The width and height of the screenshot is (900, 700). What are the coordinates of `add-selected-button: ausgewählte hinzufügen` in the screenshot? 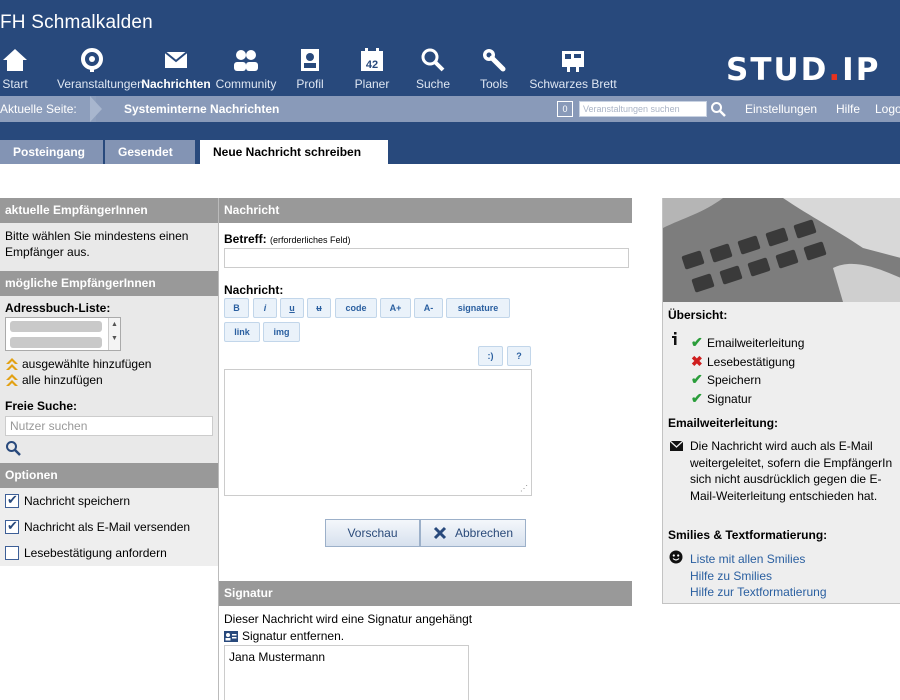 It's located at (109, 364).